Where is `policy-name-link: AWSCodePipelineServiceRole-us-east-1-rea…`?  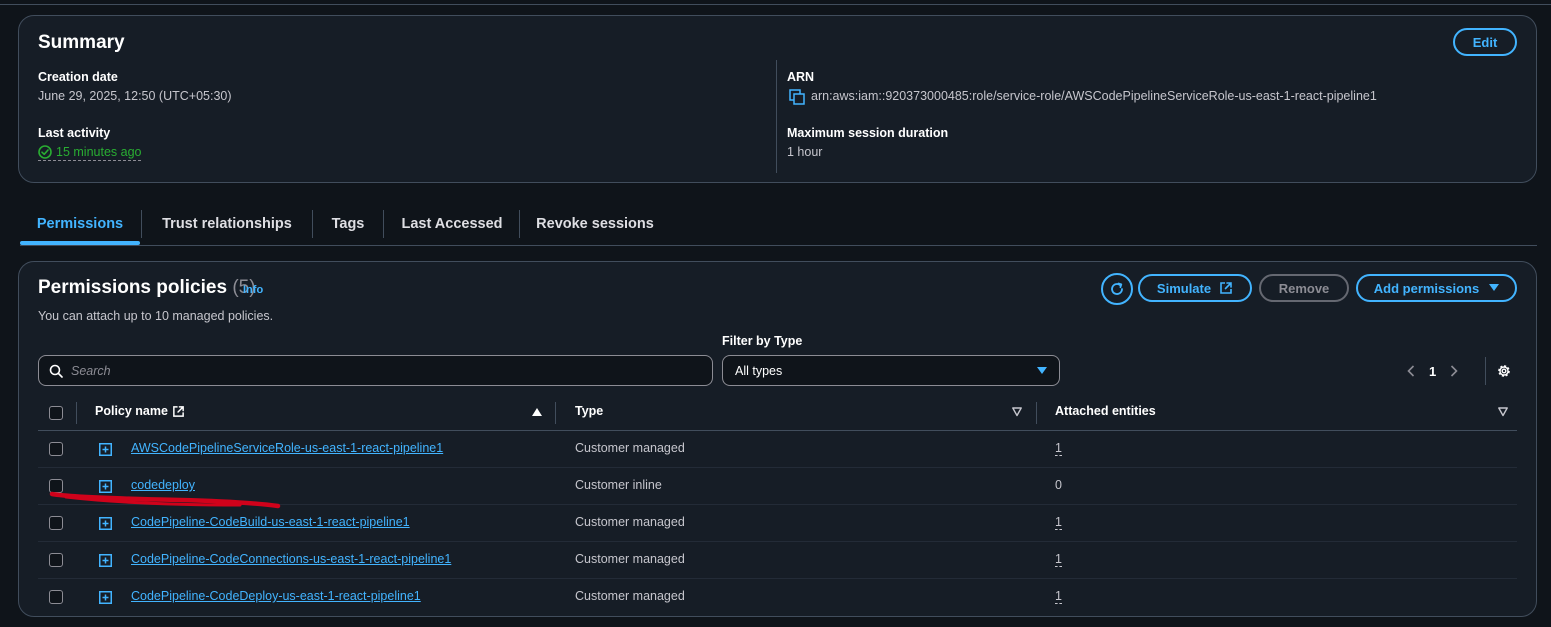 policy-name-link: AWSCodePipelineServiceRole-us-east-1-rea… is located at coordinates (287, 448).